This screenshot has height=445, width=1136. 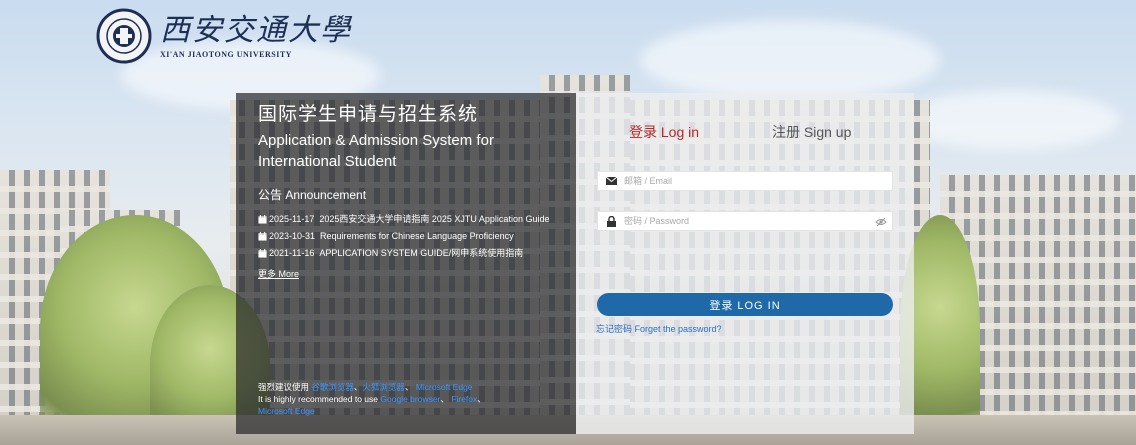 I want to click on logo-chinese-name: 西安交通大學, so click(x=256, y=30).